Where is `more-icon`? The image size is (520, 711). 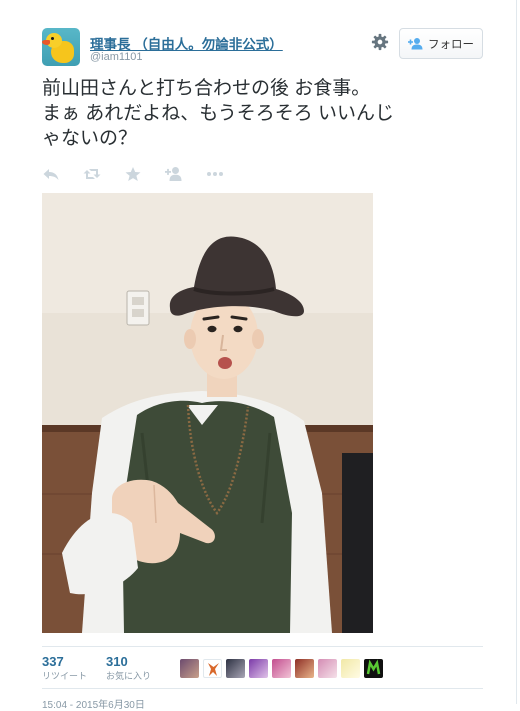 more-icon is located at coordinates (215, 174).